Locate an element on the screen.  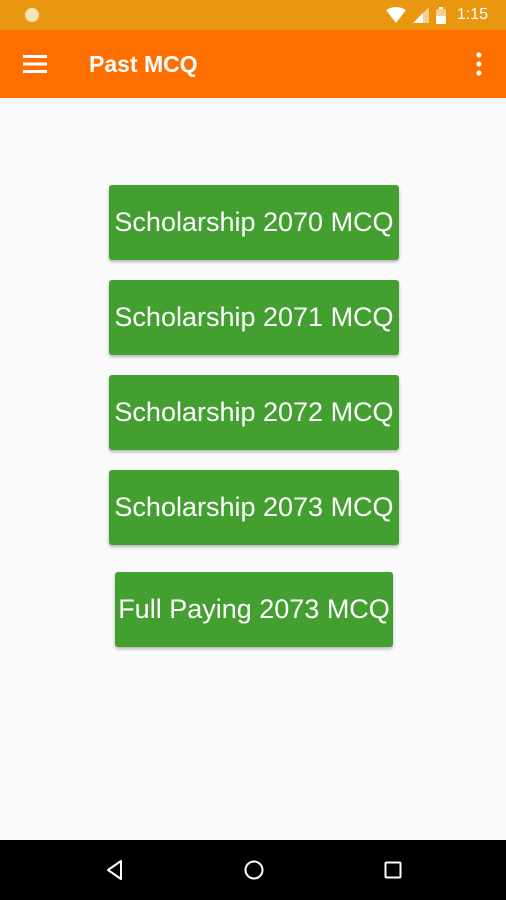
hamburger-menu-icon is located at coordinates (35, 64).